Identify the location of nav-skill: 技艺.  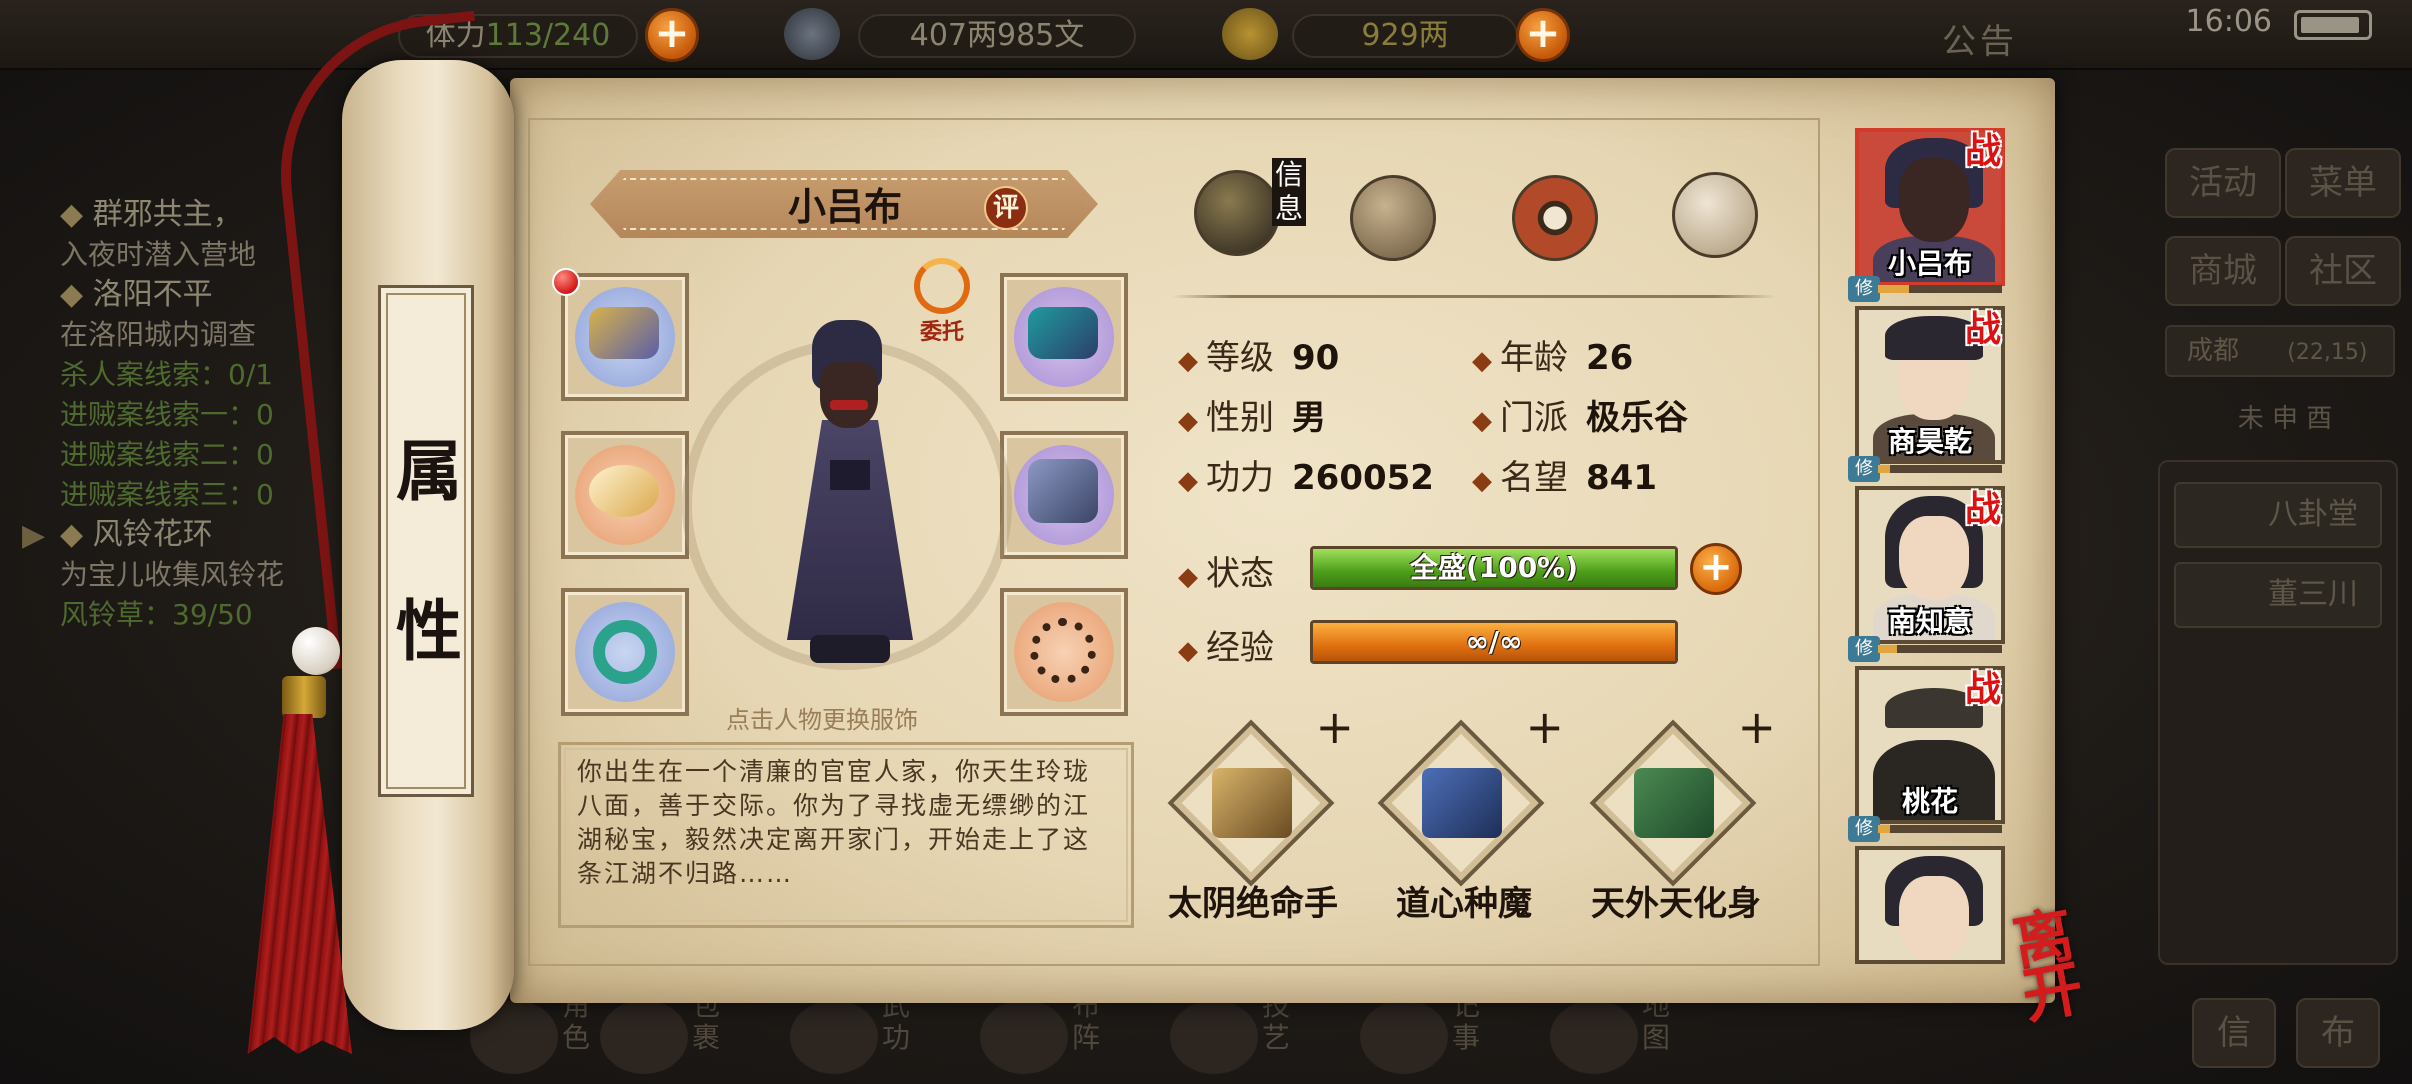
(1245, 1035).